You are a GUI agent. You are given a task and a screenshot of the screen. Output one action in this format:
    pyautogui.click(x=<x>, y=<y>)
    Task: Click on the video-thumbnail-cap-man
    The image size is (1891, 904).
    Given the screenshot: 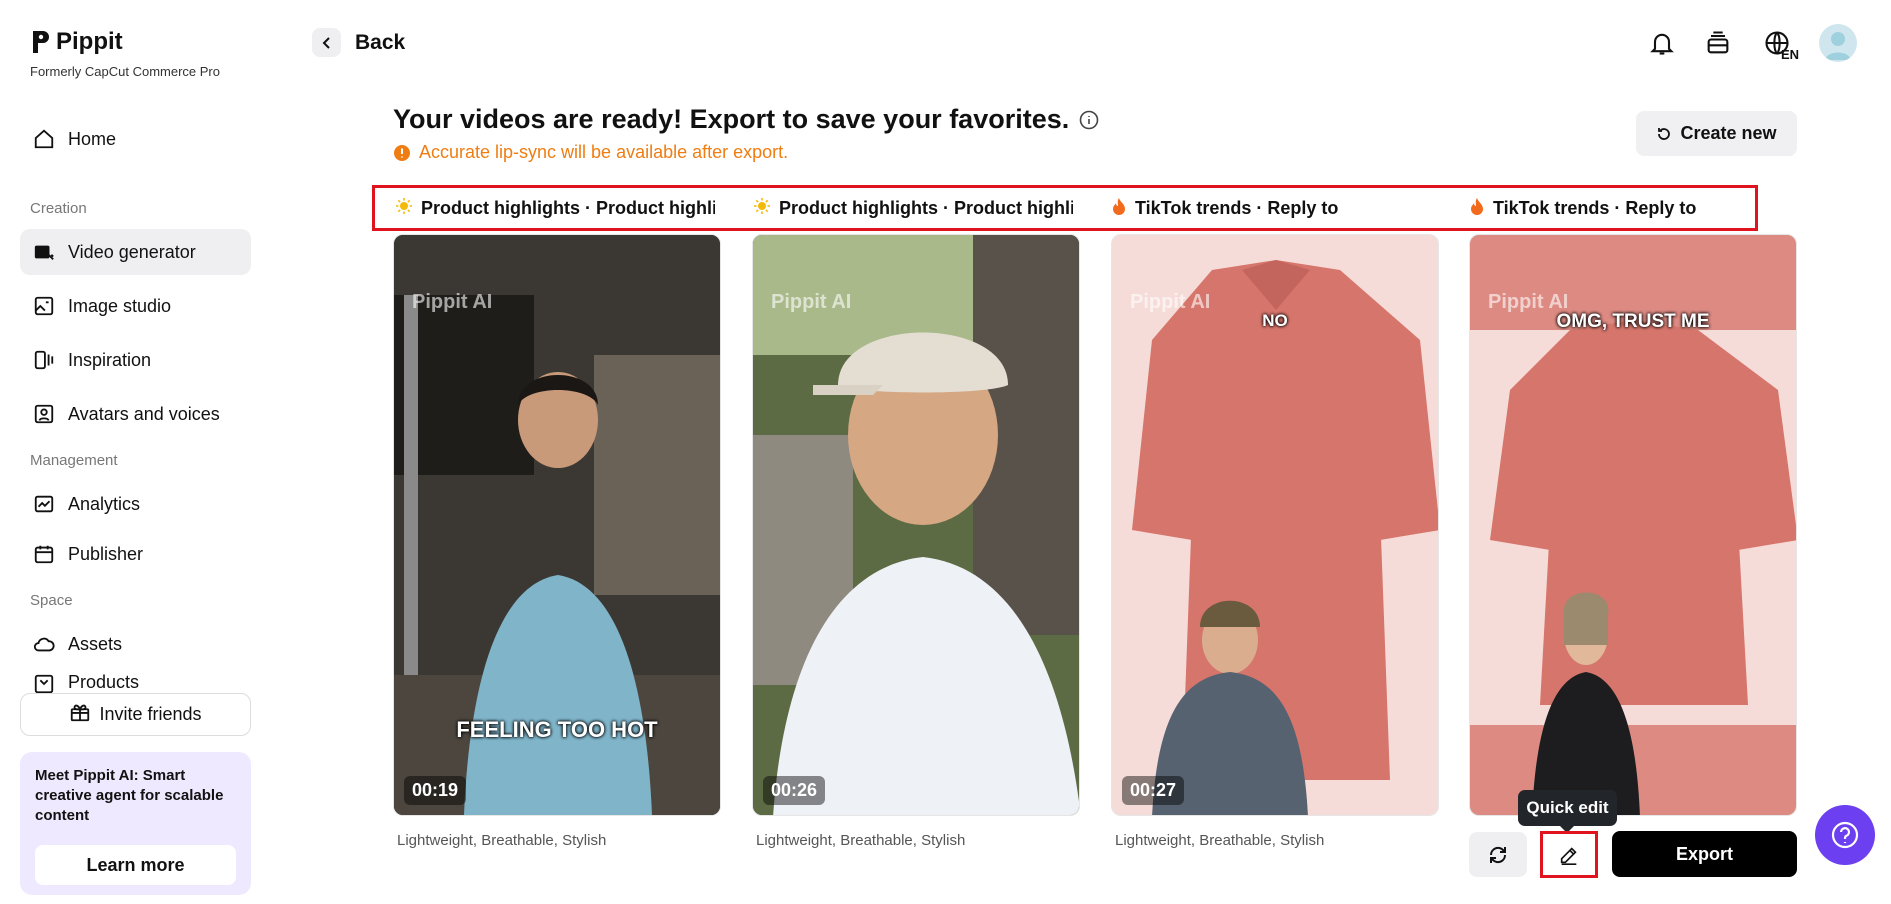 What is the action you would take?
    pyautogui.click(x=916, y=525)
    